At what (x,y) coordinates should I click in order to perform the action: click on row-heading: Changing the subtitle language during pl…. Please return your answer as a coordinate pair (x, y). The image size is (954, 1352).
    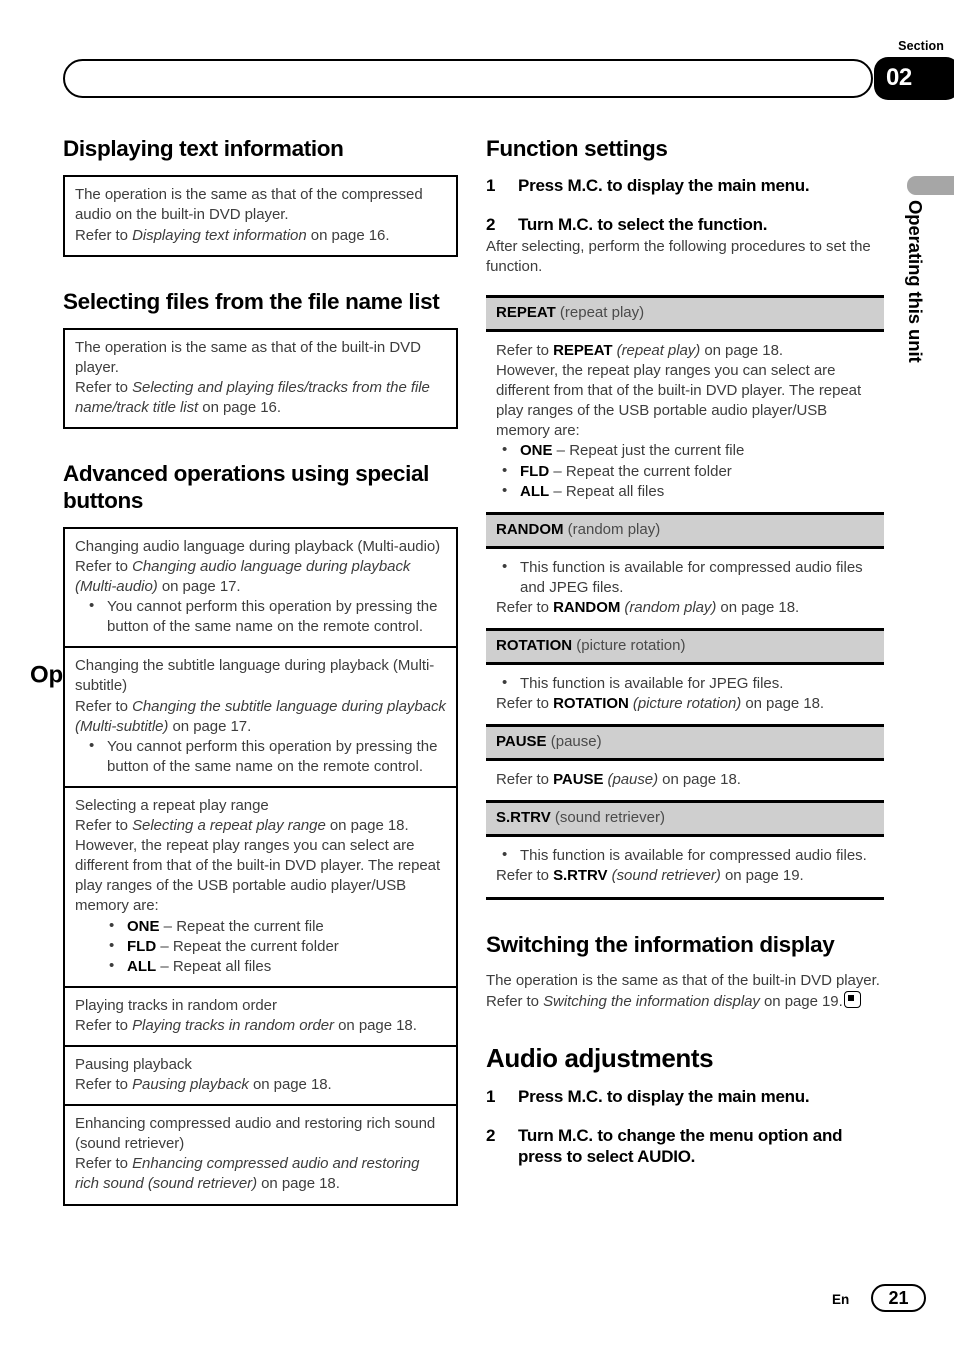
    Looking at the image, I should click on (255, 676).